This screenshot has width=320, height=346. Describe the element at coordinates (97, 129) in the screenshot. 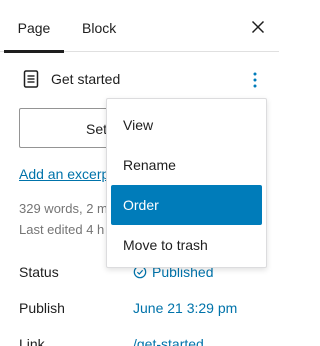

I see `set-featured-image-label: Set` at that location.